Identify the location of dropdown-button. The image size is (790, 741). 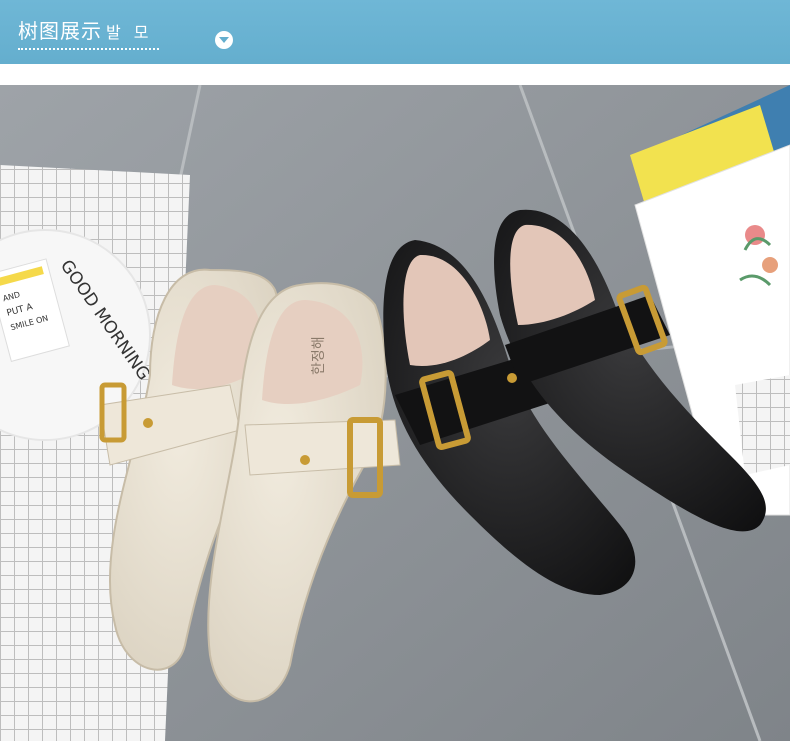
(224, 40).